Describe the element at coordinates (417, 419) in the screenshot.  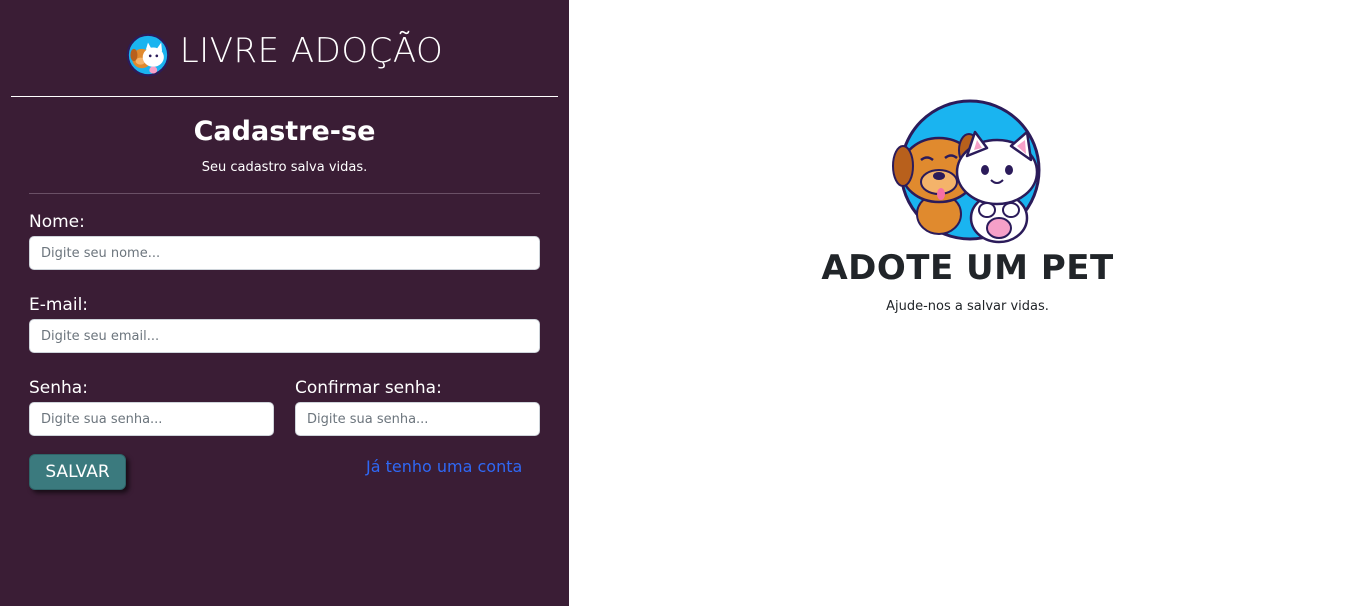
I see `confirm-password-input` at that location.